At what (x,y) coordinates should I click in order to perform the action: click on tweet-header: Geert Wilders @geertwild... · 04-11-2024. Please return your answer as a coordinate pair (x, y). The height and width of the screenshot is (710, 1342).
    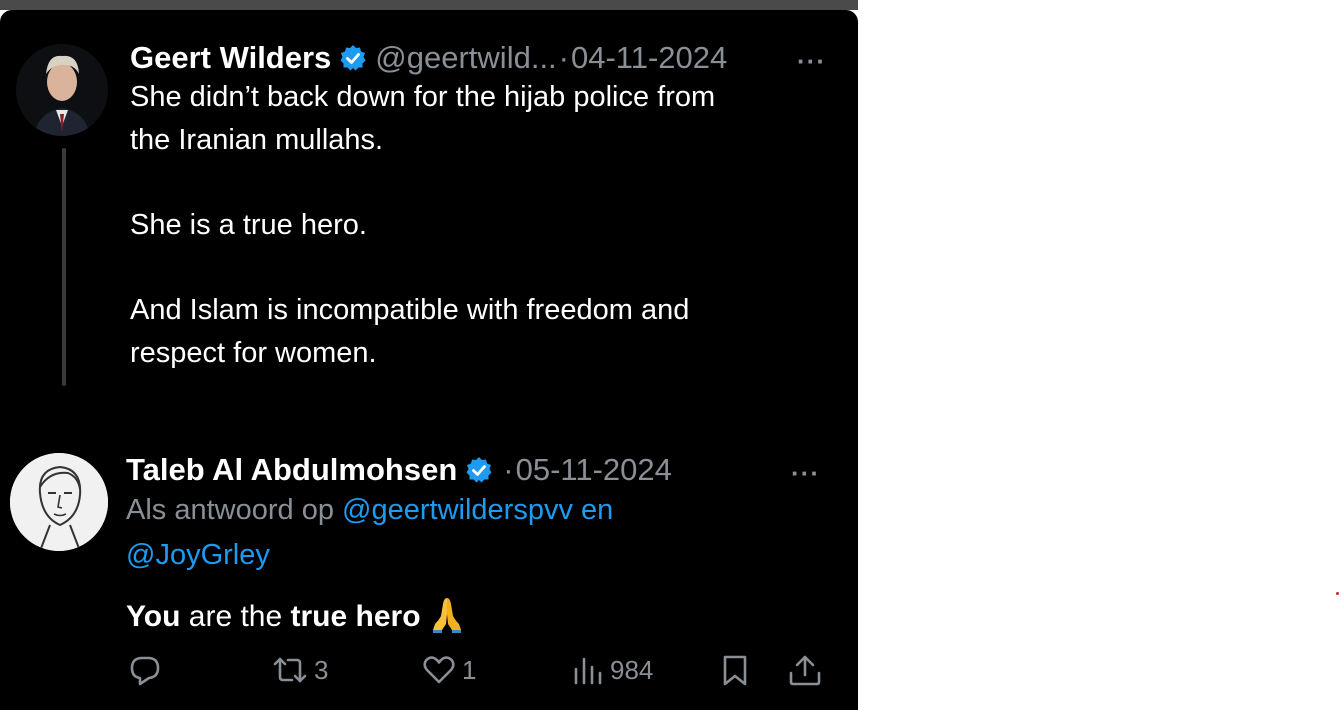
    Looking at the image, I should click on (428, 58).